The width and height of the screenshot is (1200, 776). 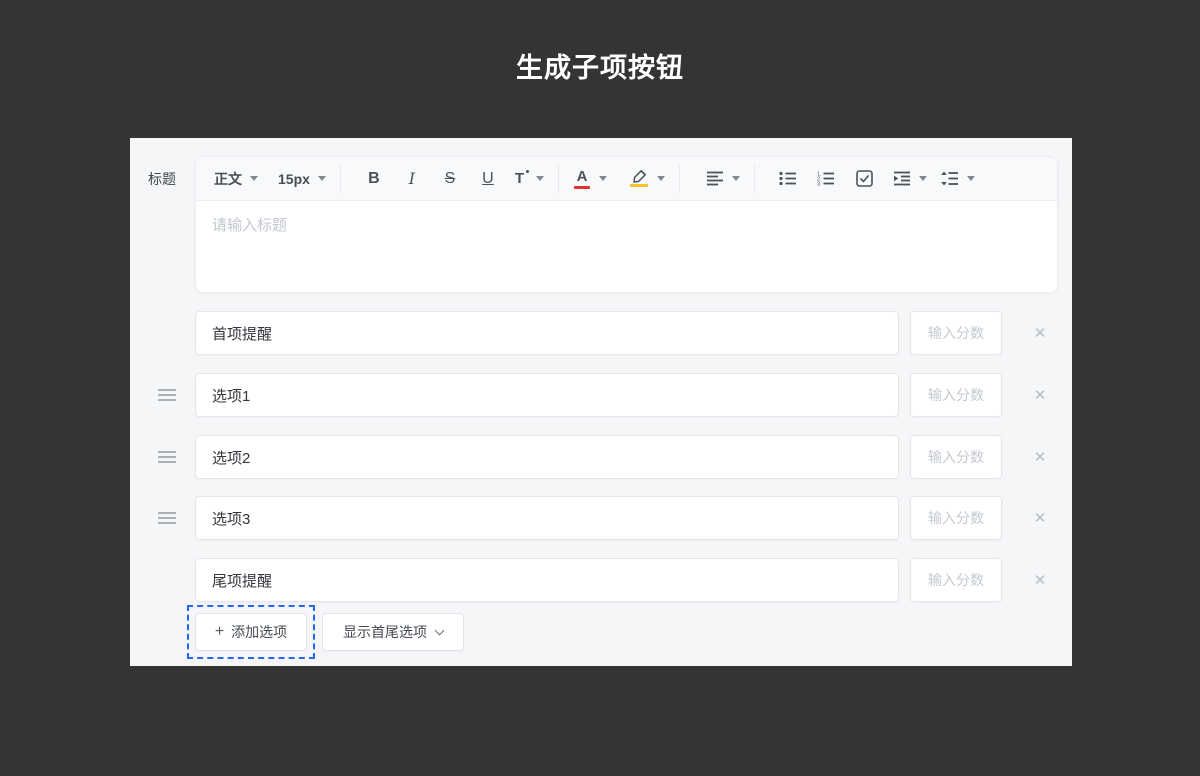 I want to click on paragraph-style-select: 正文, so click(x=236, y=179).